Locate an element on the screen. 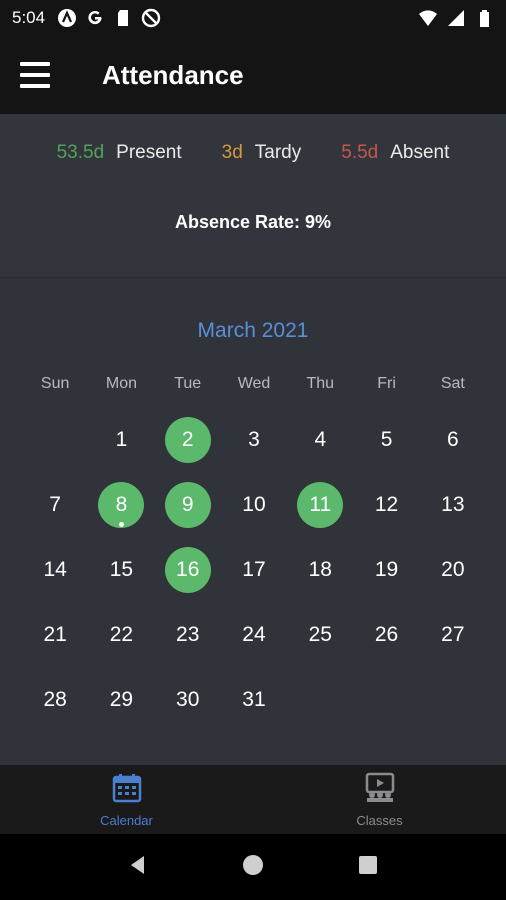 The width and height of the screenshot is (506, 900). calendar-day: 4 is located at coordinates (320, 449).